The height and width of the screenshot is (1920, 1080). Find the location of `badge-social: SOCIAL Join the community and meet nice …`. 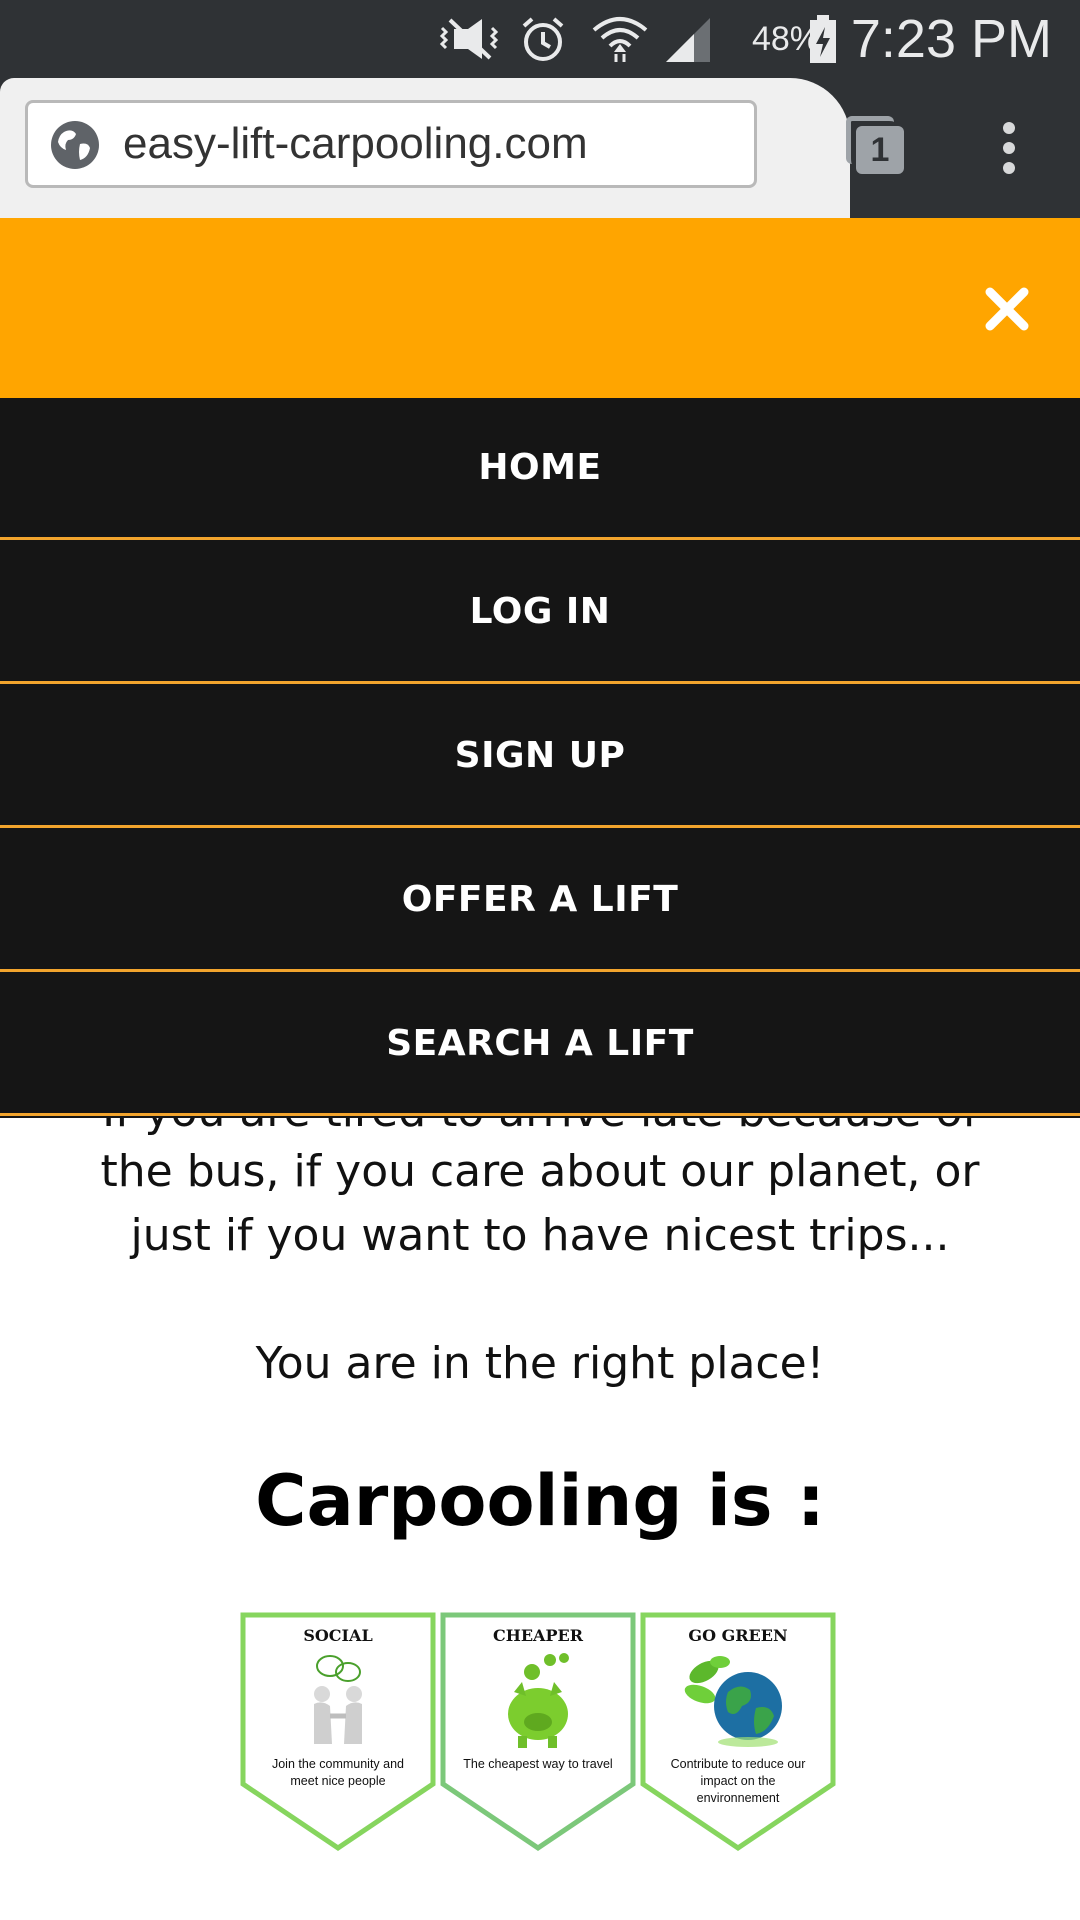

badge-social: SOCIAL Join the community and meet nice … is located at coordinates (338, 1732).